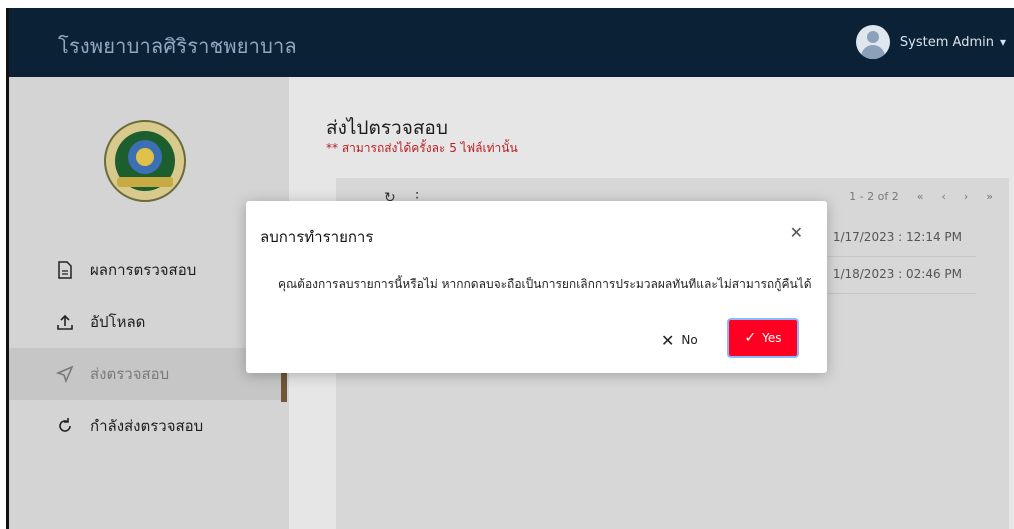 This screenshot has height=529, width=1014. I want to click on yes-button: ✓ Yes, so click(763, 338).